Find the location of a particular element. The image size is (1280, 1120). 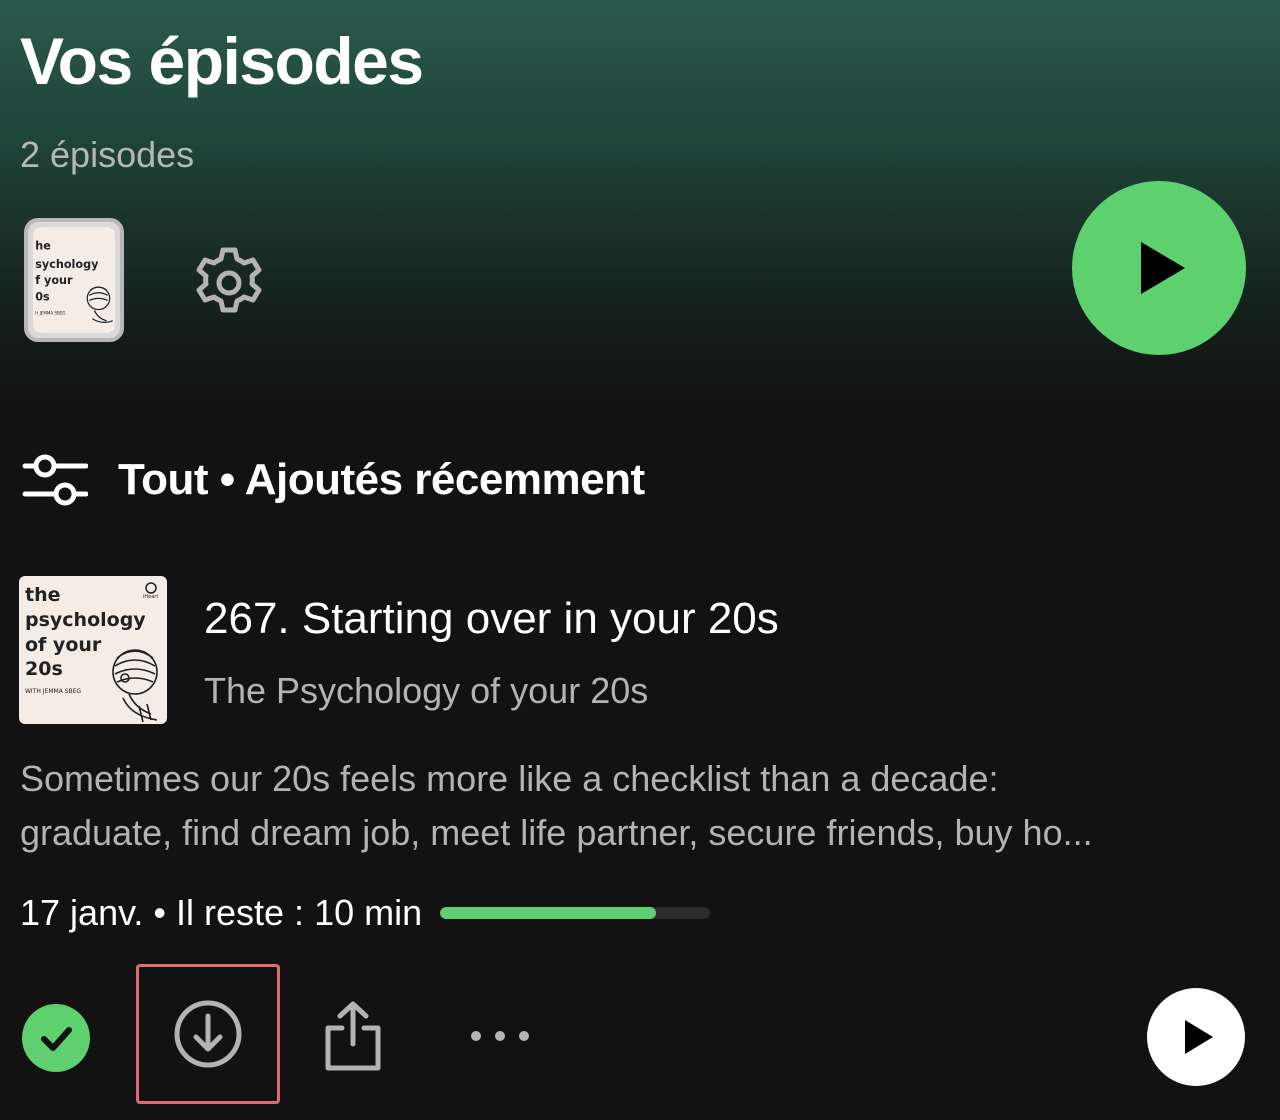

cover-small-line-4: 0s is located at coordinates (42, 296).